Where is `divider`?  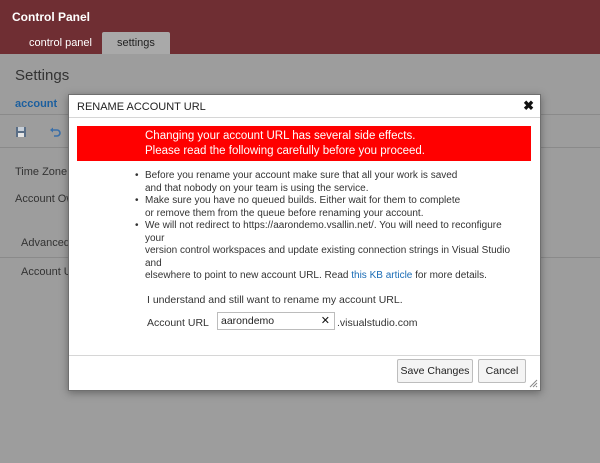 divider is located at coordinates (304, 355).